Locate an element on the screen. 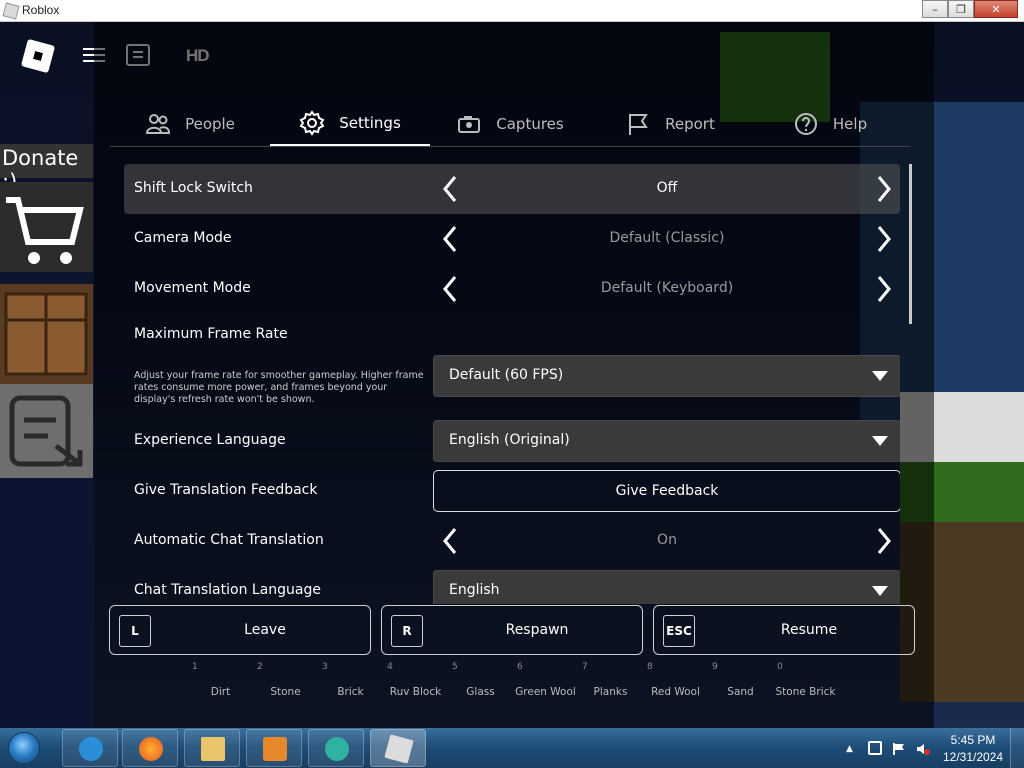 The height and width of the screenshot is (768, 1024). roblox-taskbar-button is located at coordinates (398, 748).